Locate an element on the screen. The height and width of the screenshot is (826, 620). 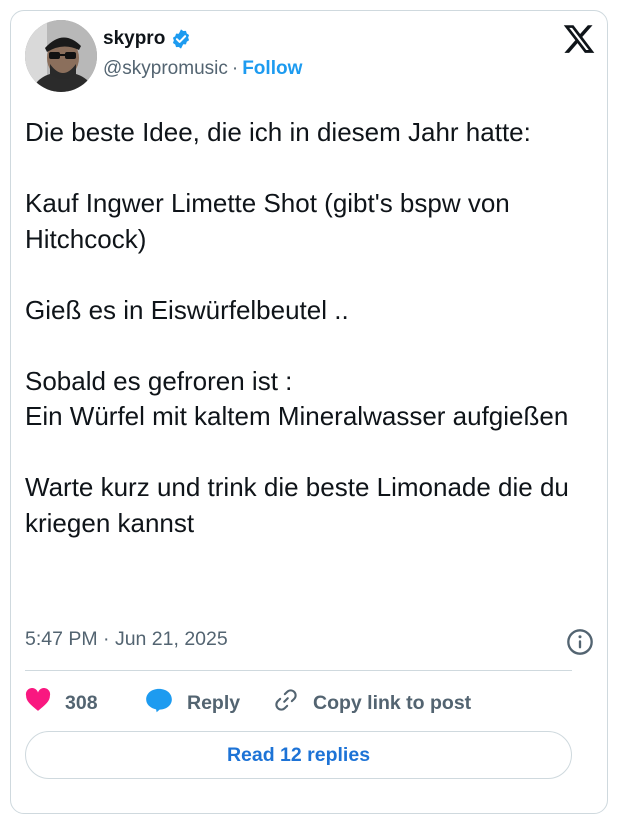
read-replies-label: Read 12 replies is located at coordinates (298, 754).